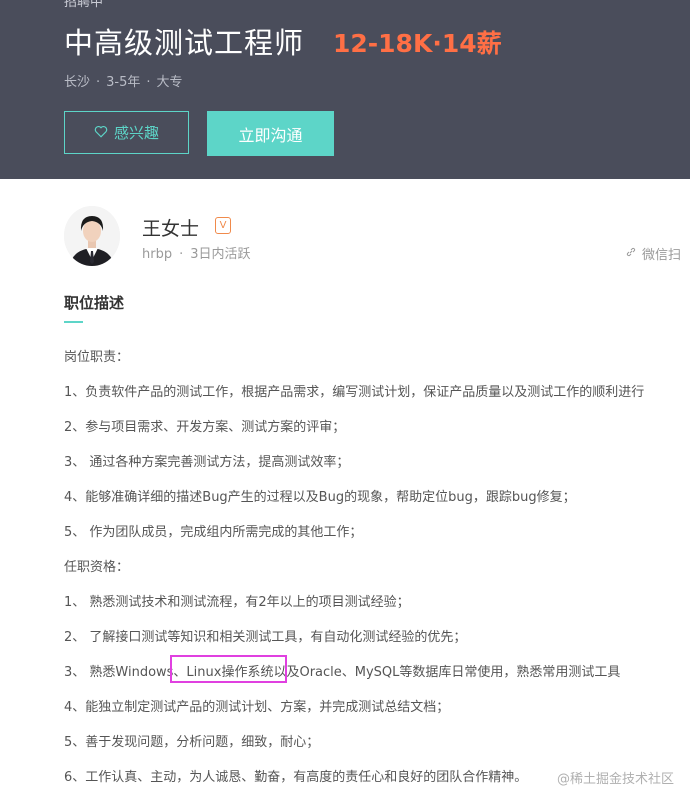 This screenshot has width=690, height=791. I want to click on share-label: 微信扫, so click(662, 255).